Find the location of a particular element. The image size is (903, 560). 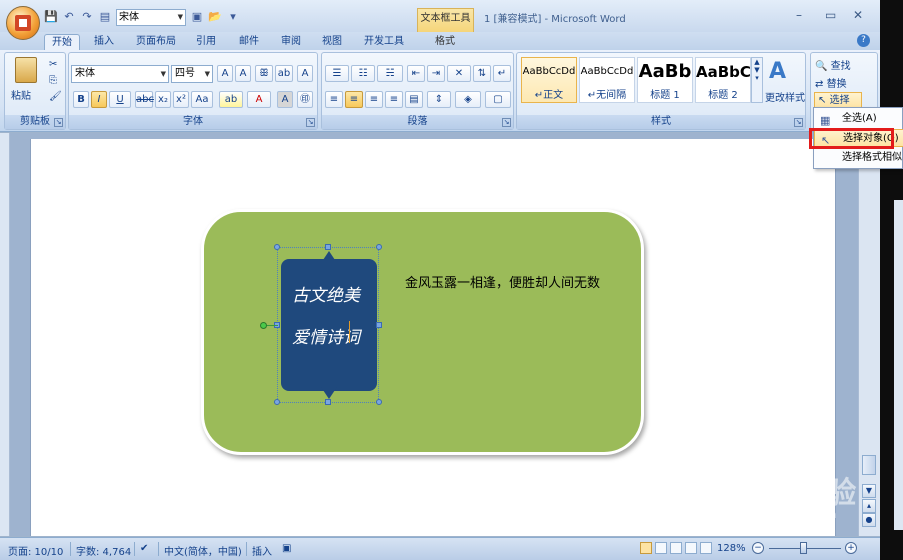

line-spacing-icon: ⇕ is located at coordinates (439, 99).